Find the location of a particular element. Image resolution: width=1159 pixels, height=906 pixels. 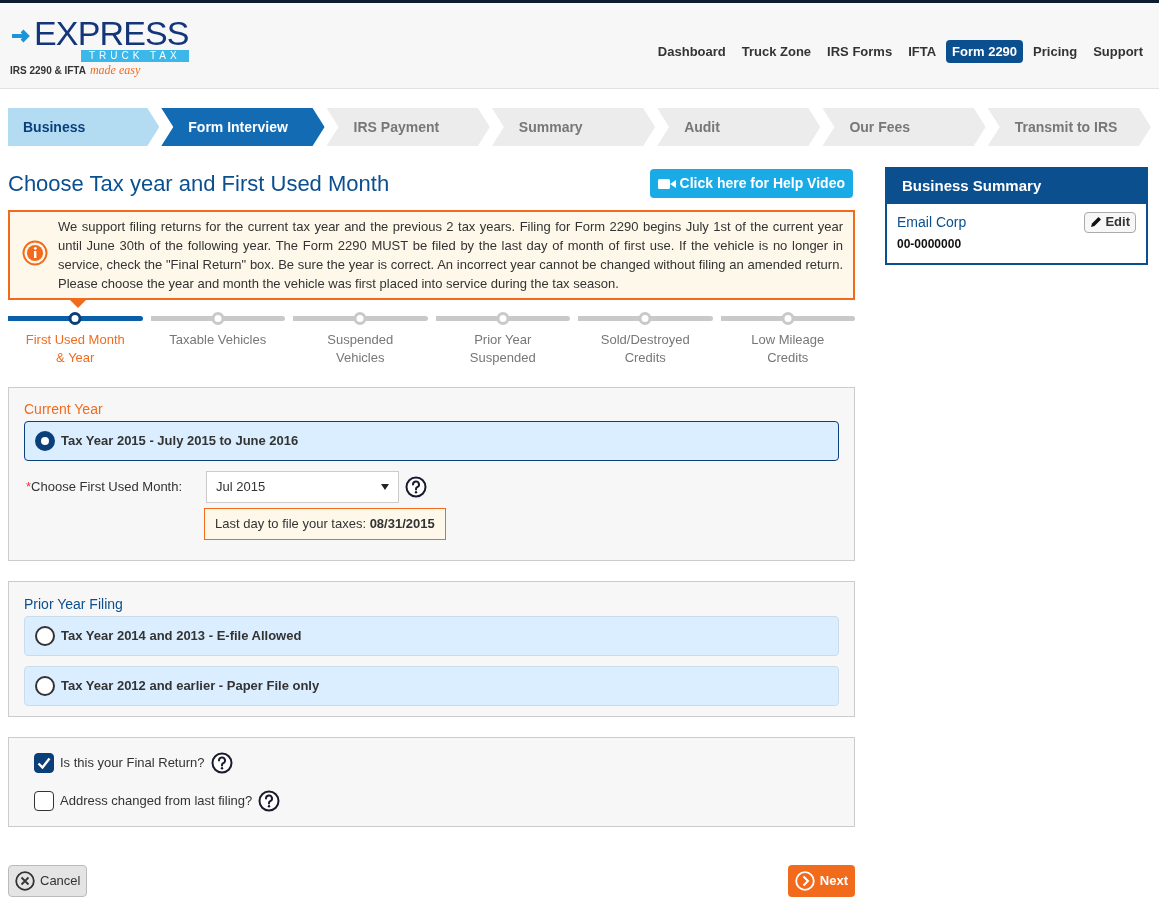

close-icon is located at coordinates (25, 880).